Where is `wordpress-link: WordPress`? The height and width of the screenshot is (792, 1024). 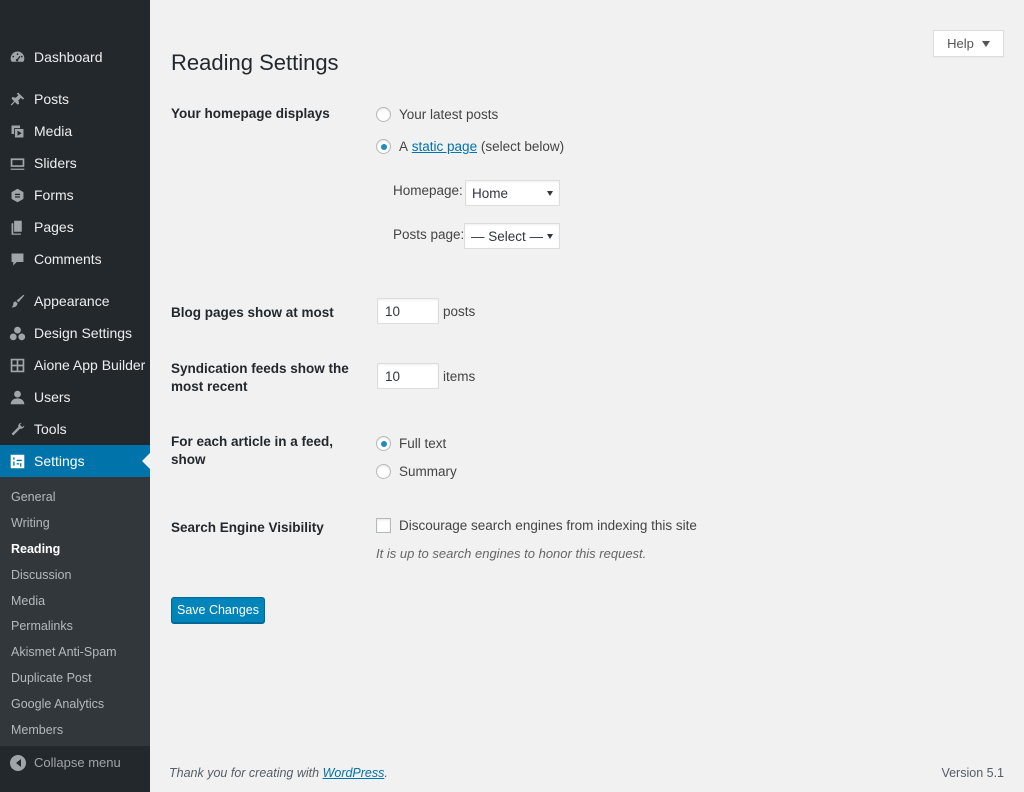
wordpress-link: WordPress is located at coordinates (354, 773).